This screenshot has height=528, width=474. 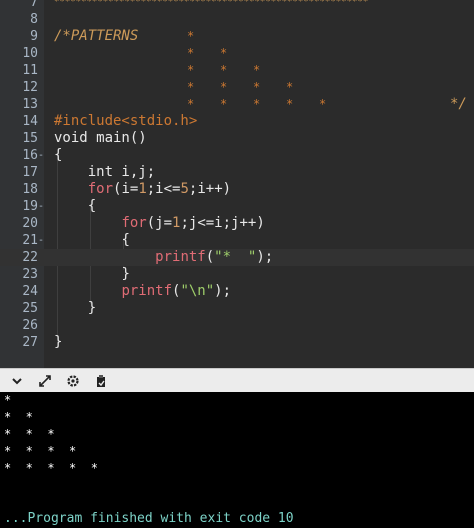 I want to click on line-number: 17, so click(x=30, y=172).